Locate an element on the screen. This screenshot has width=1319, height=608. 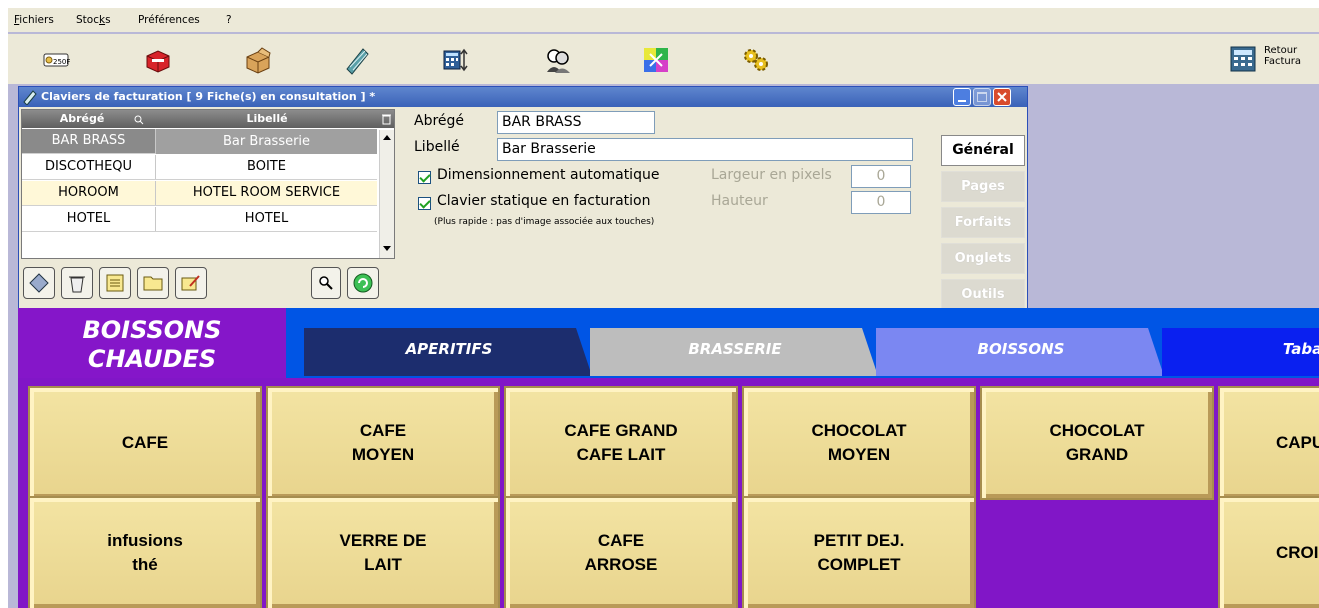
calculator-sort-button is located at coordinates (456, 60).